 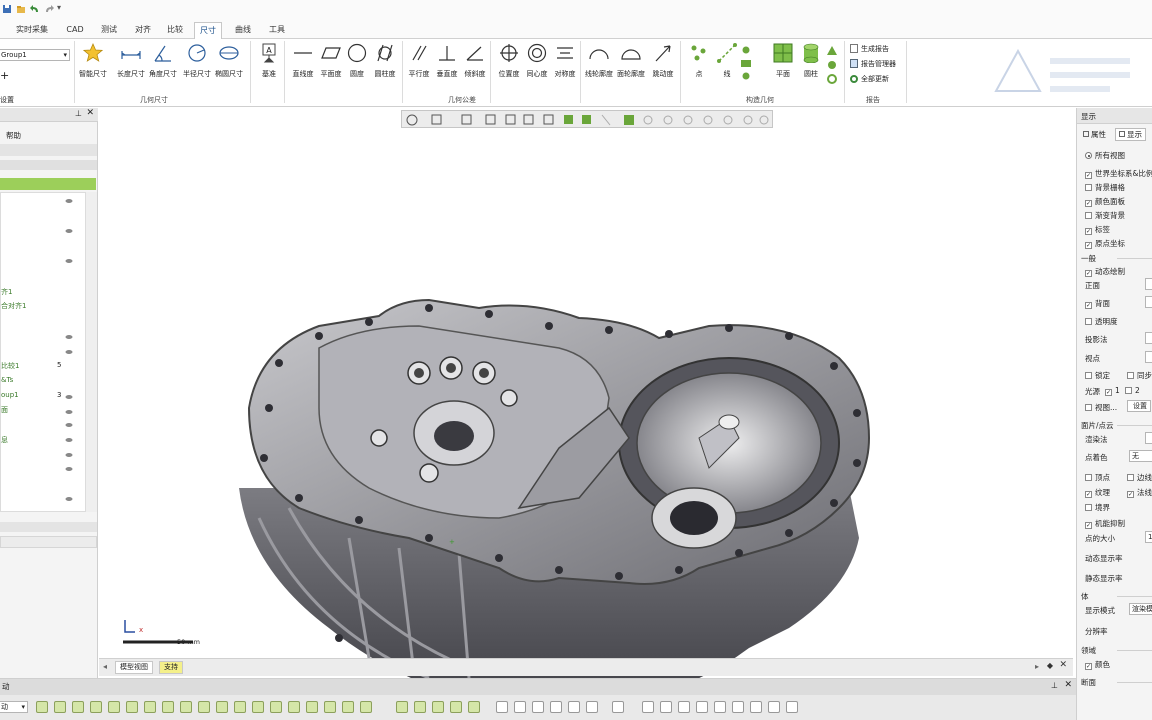 What do you see at coordinates (1140, 456) in the screenshot?
I see `point-color-select: 无` at bounding box center [1140, 456].